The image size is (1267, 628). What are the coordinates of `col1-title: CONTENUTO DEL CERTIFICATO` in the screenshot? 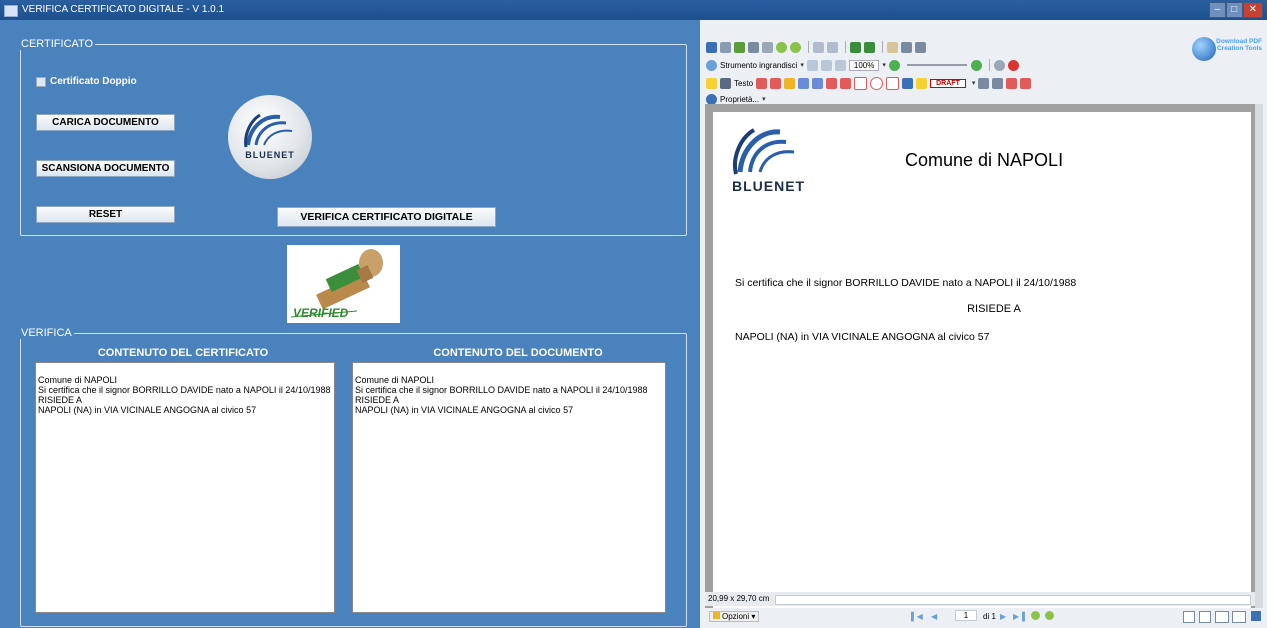 It's located at (183, 353).